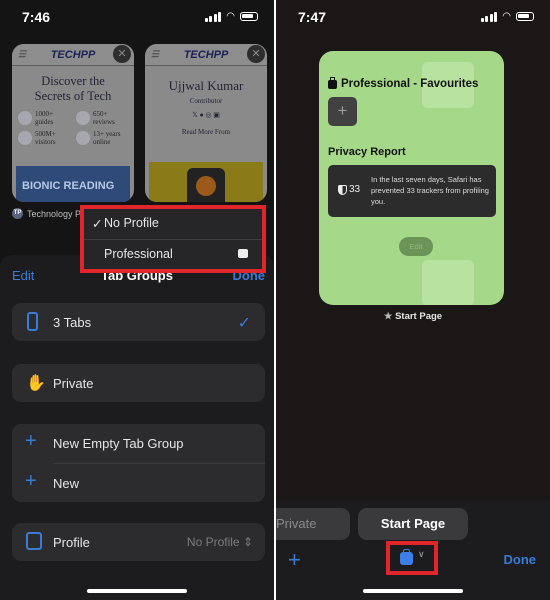  Describe the element at coordinates (294, 560) in the screenshot. I see `new-tab-button: +` at that location.